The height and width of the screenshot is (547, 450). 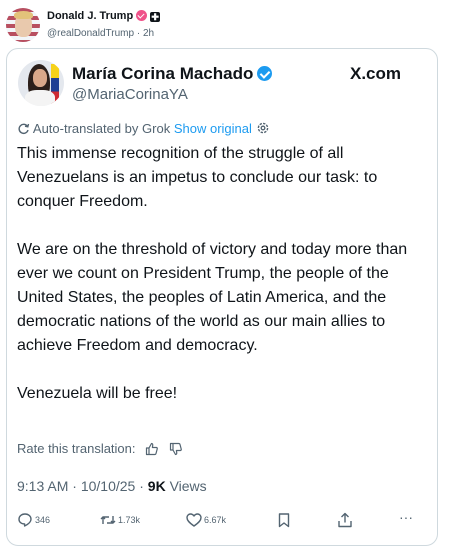 I want to click on share-icon, so click(x=345, y=520).